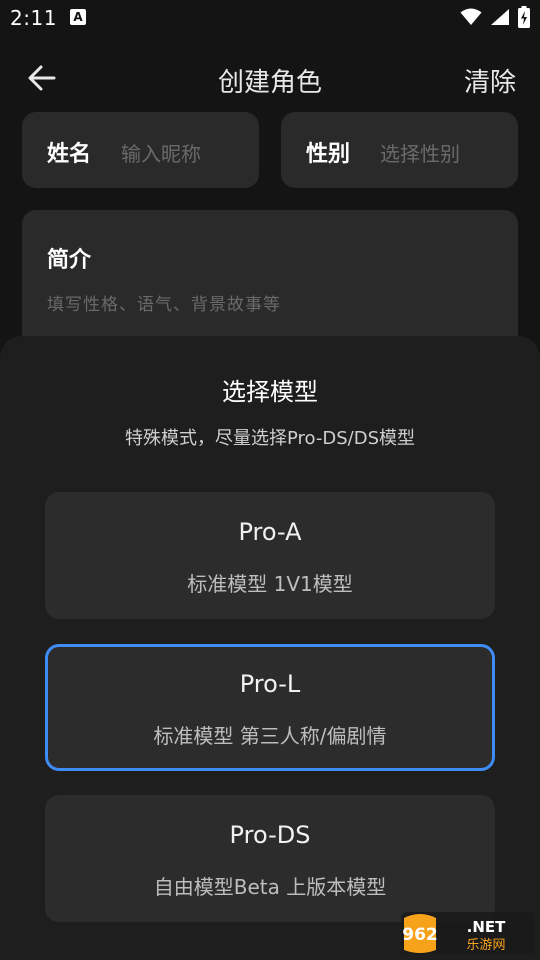 This screenshot has width=540, height=960. I want to click on watermark-logo: 962 .NET 乐游网, so click(468, 933).